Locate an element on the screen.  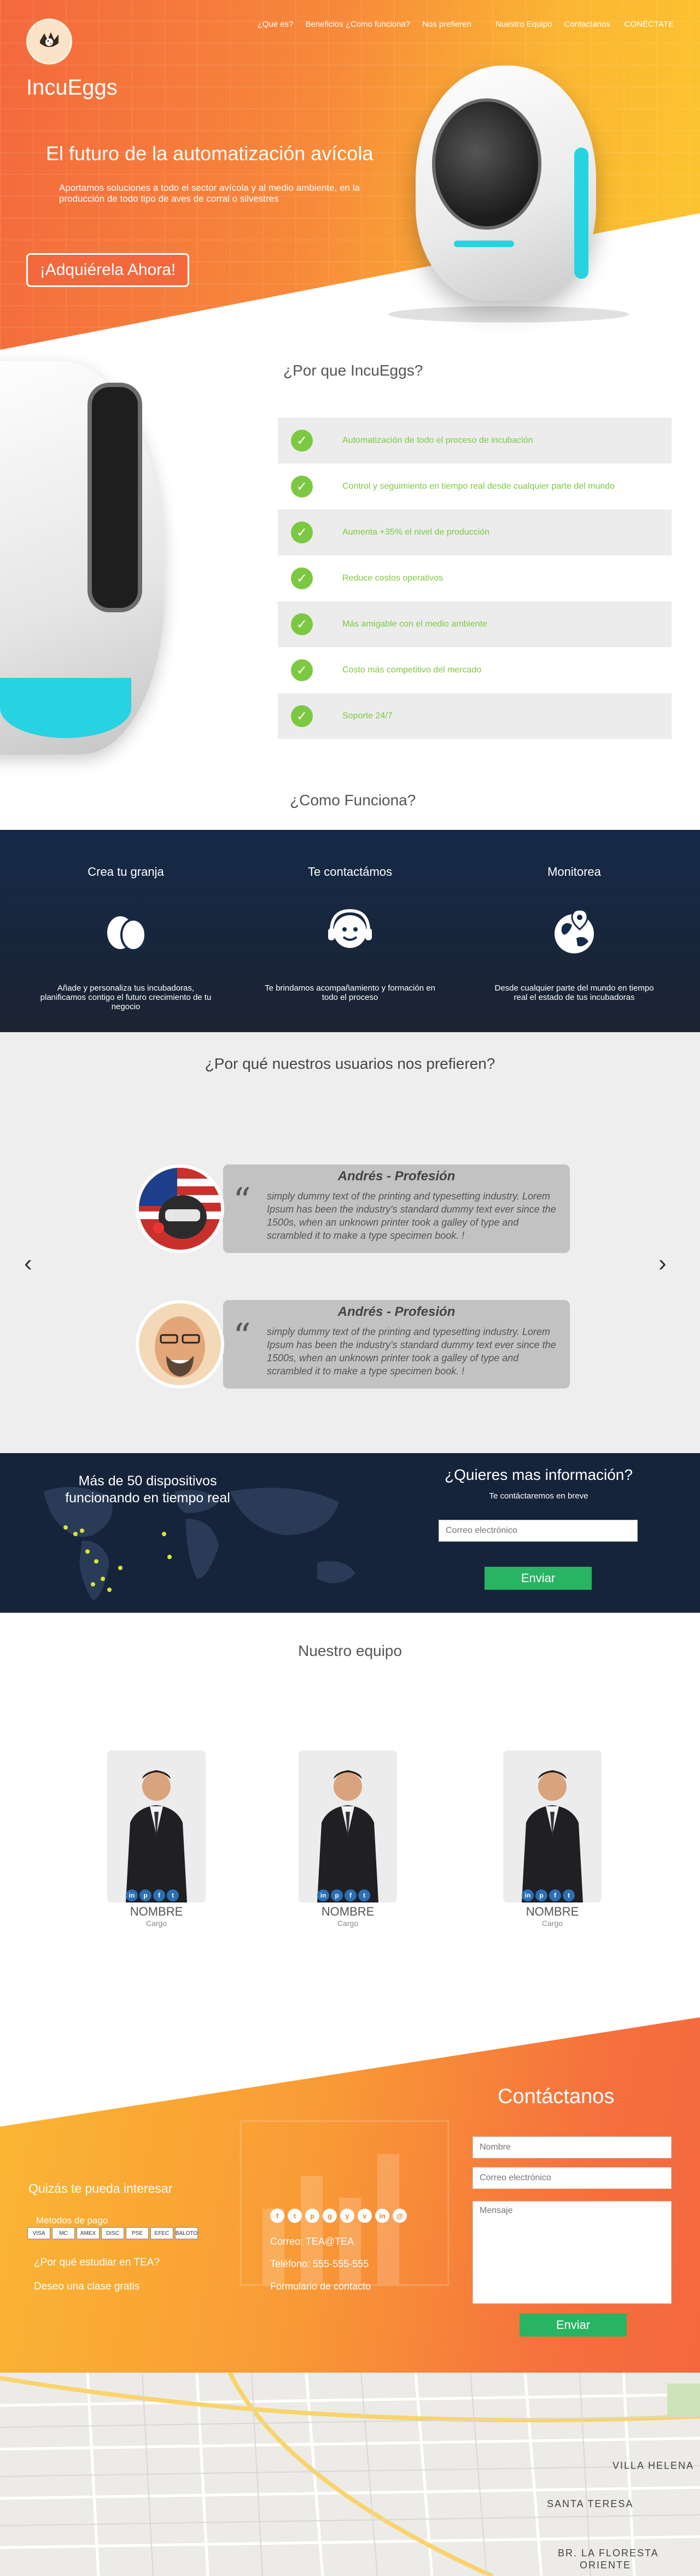
team-member-card: in p f t is located at coordinates (348, 1826).